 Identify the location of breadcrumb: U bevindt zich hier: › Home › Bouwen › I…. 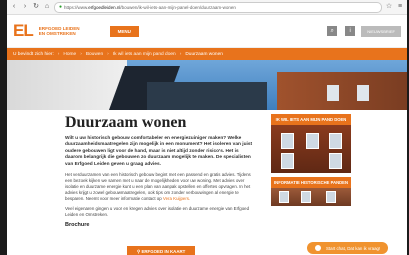
(207, 54).